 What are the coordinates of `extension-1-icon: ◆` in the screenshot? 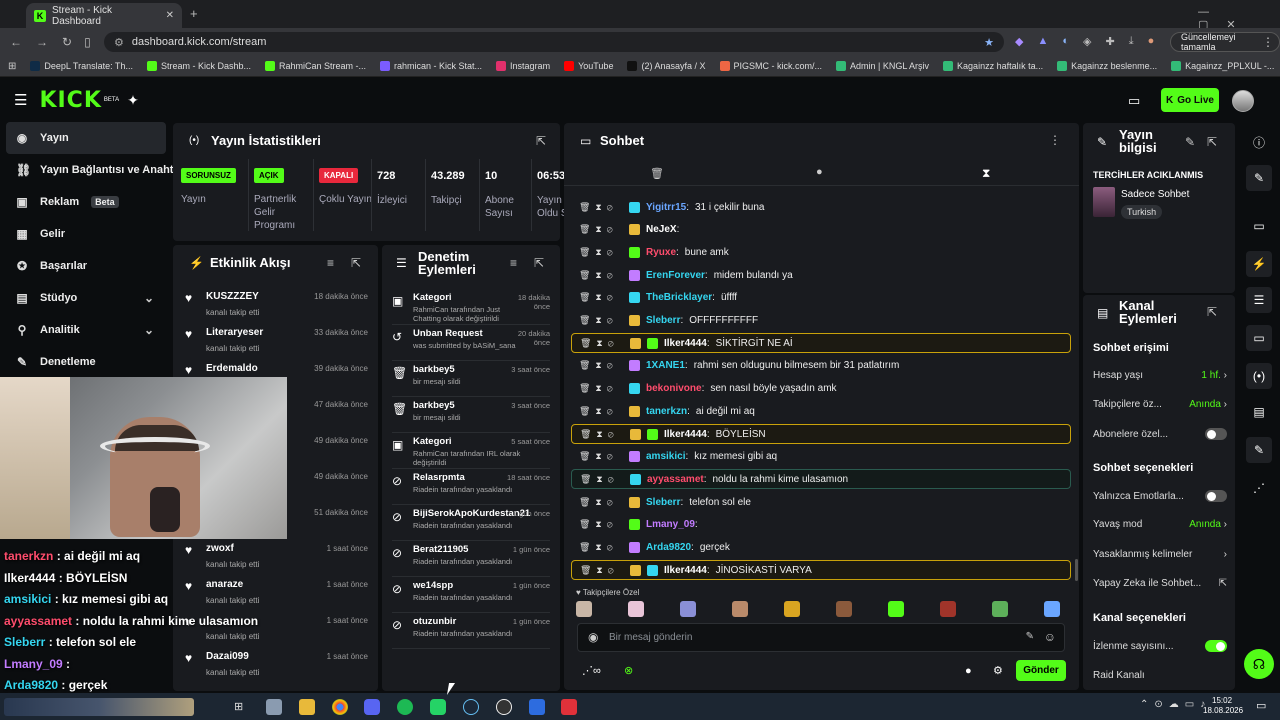 It's located at (1019, 41).